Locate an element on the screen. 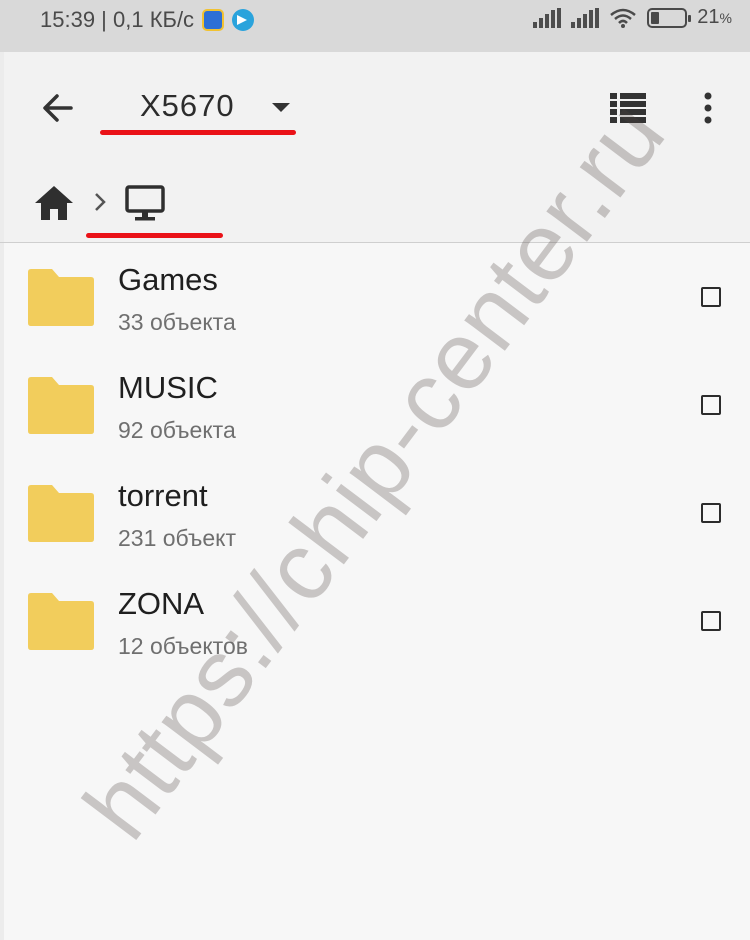 Image resolution: width=750 pixels, height=940 pixels. battery-icon is located at coordinates (669, 17).